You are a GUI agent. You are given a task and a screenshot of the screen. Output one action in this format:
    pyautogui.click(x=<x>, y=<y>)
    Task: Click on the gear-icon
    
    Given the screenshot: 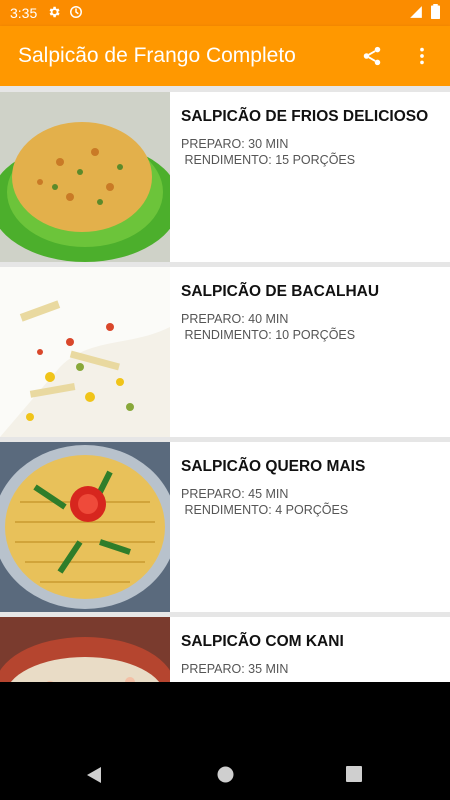 What is the action you would take?
    pyautogui.click(x=54, y=13)
    